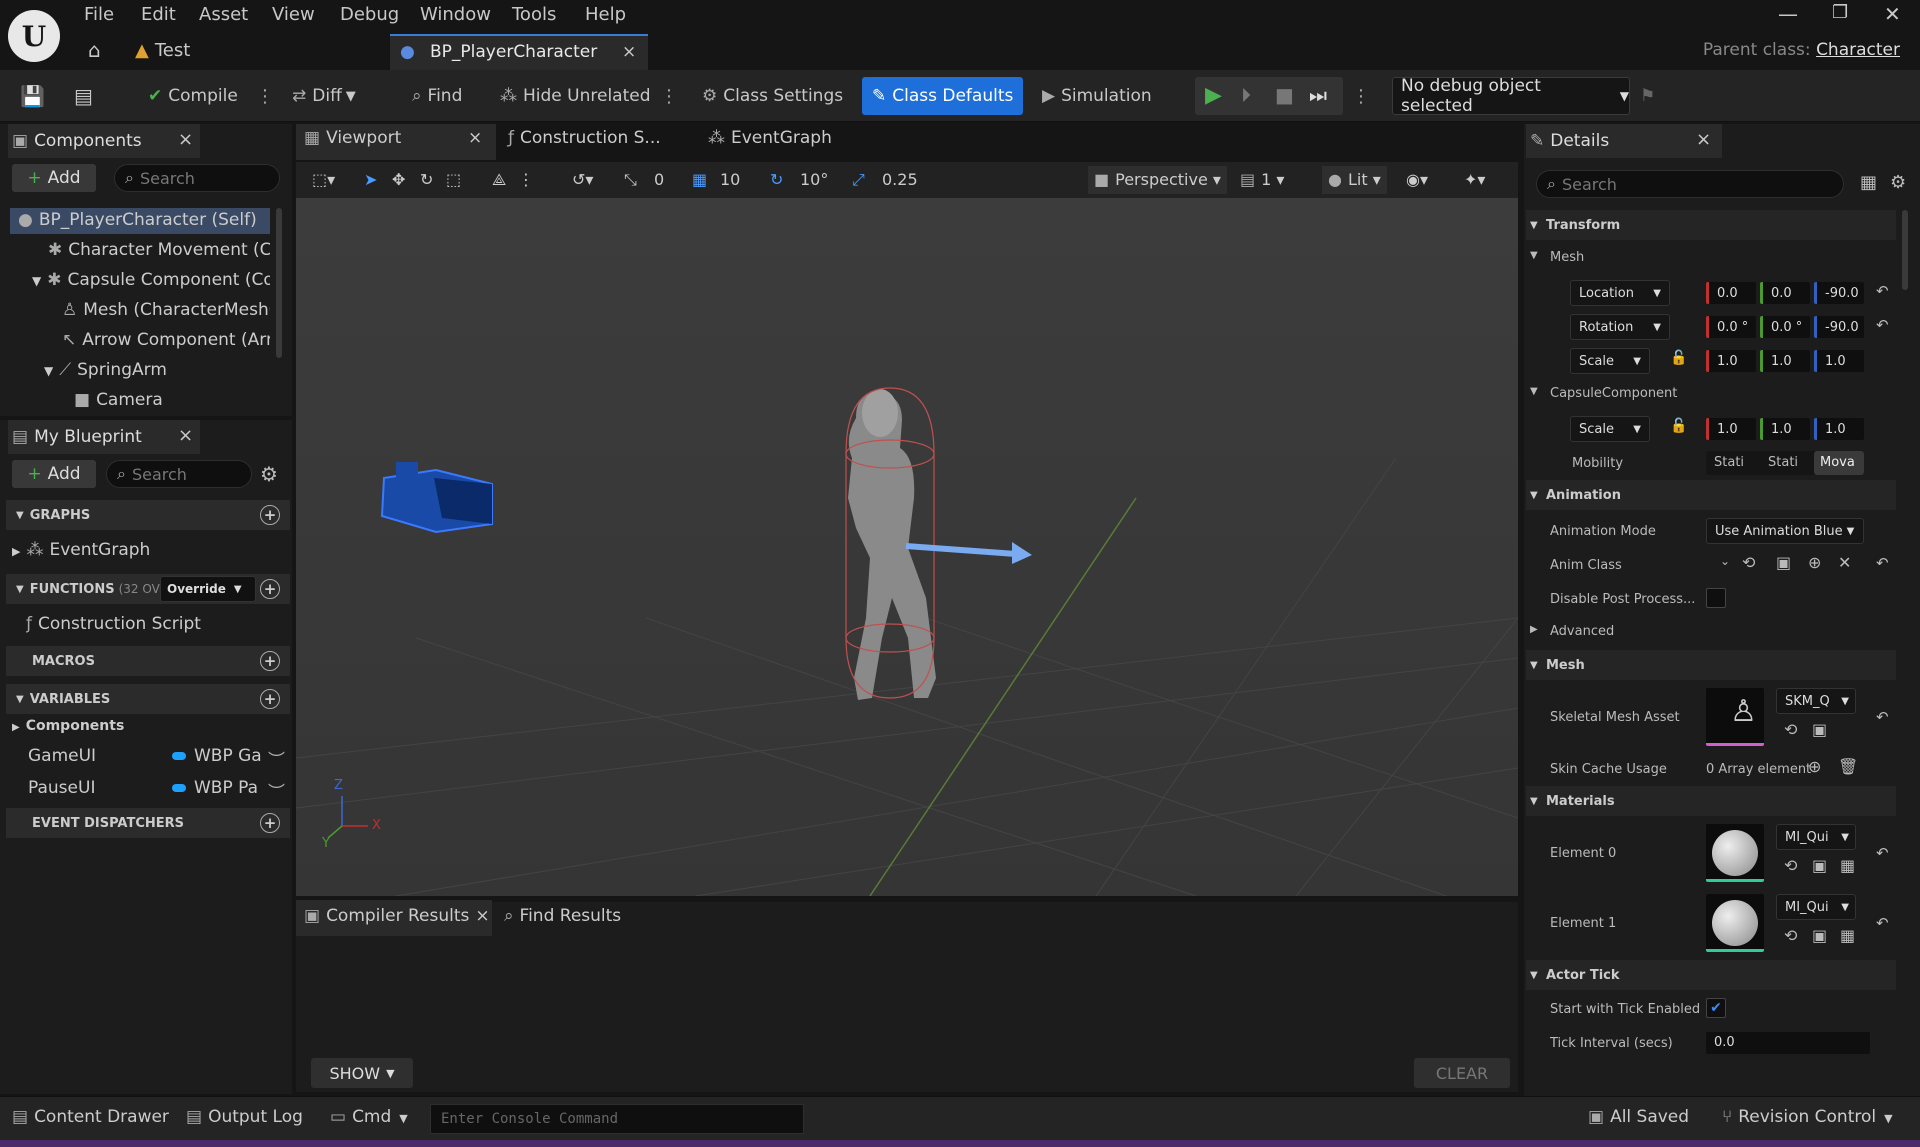 The width and height of the screenshot is (1920, 1147). I want to click on capsule-scale-dropdown: Scale ▼, so click(1610, 429).